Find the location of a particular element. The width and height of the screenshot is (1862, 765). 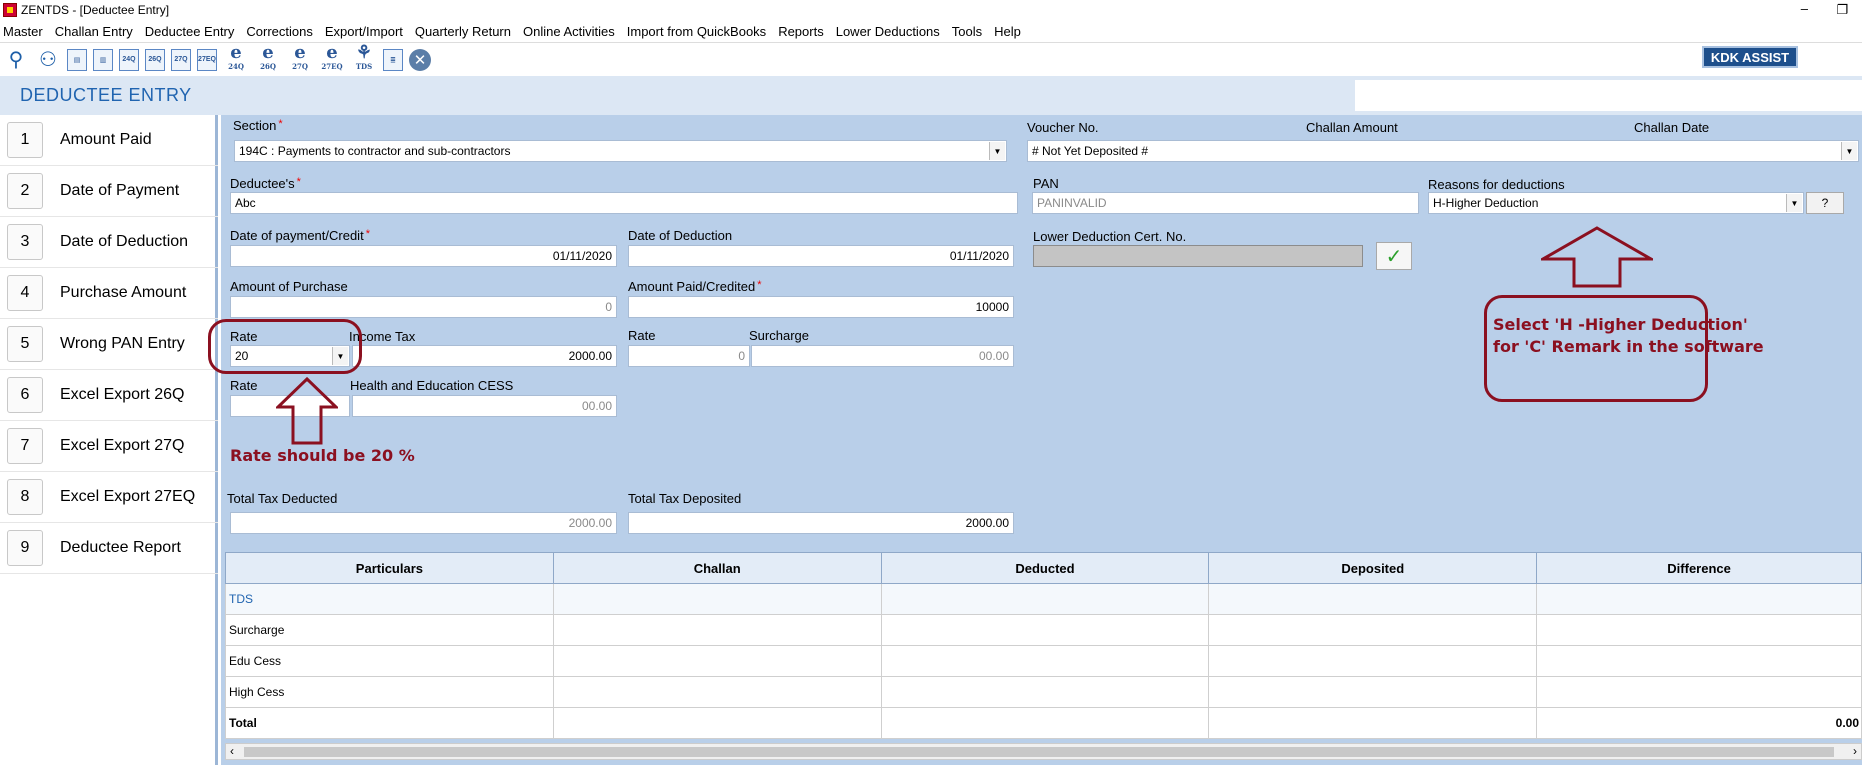

sidebar-item-date-of-payment: 2 Date of Payment is located at coordinates (109, 191).